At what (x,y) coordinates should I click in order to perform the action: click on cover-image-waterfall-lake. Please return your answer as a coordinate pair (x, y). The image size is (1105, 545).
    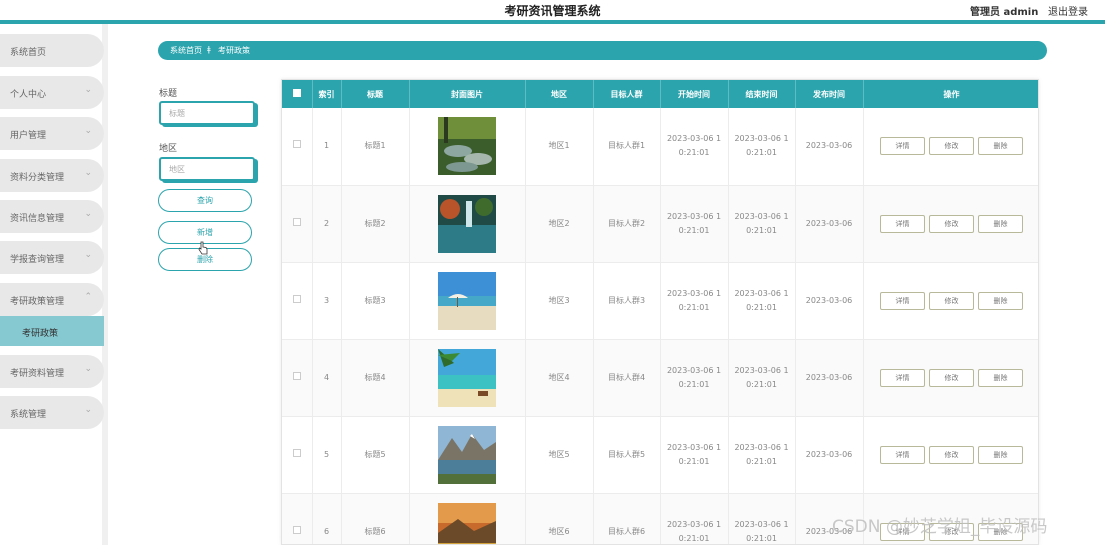
    Looking at the image, I should click on (467, 223).